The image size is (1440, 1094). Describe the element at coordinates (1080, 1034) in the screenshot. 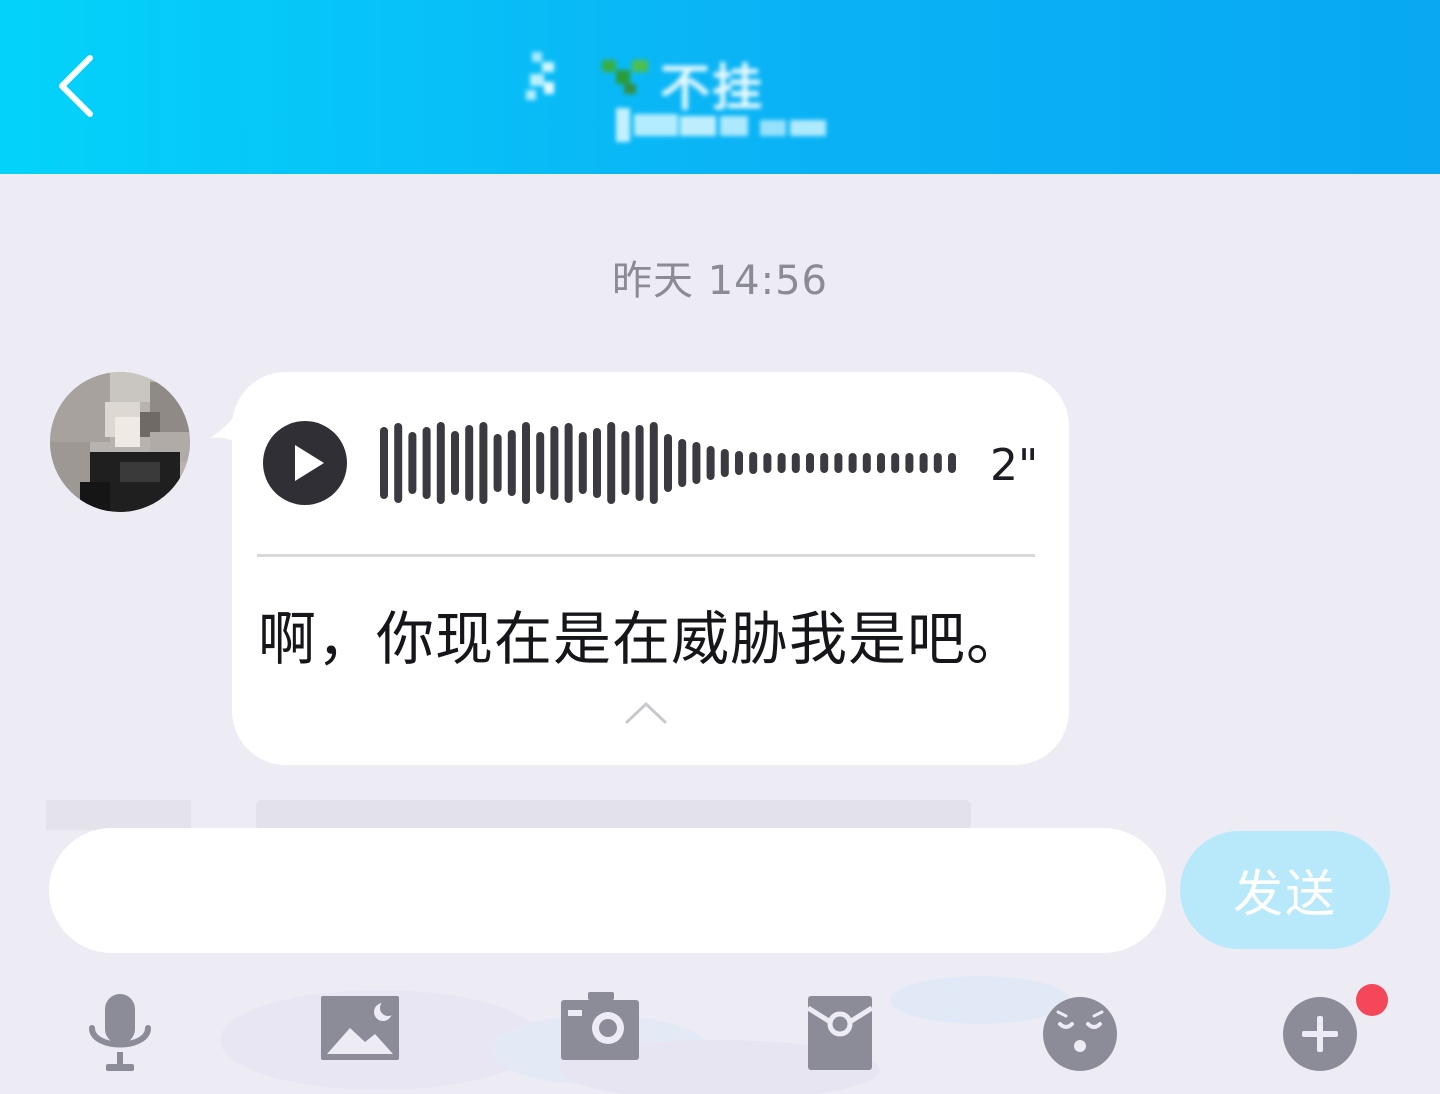

I see `emoji-icon` at that location.